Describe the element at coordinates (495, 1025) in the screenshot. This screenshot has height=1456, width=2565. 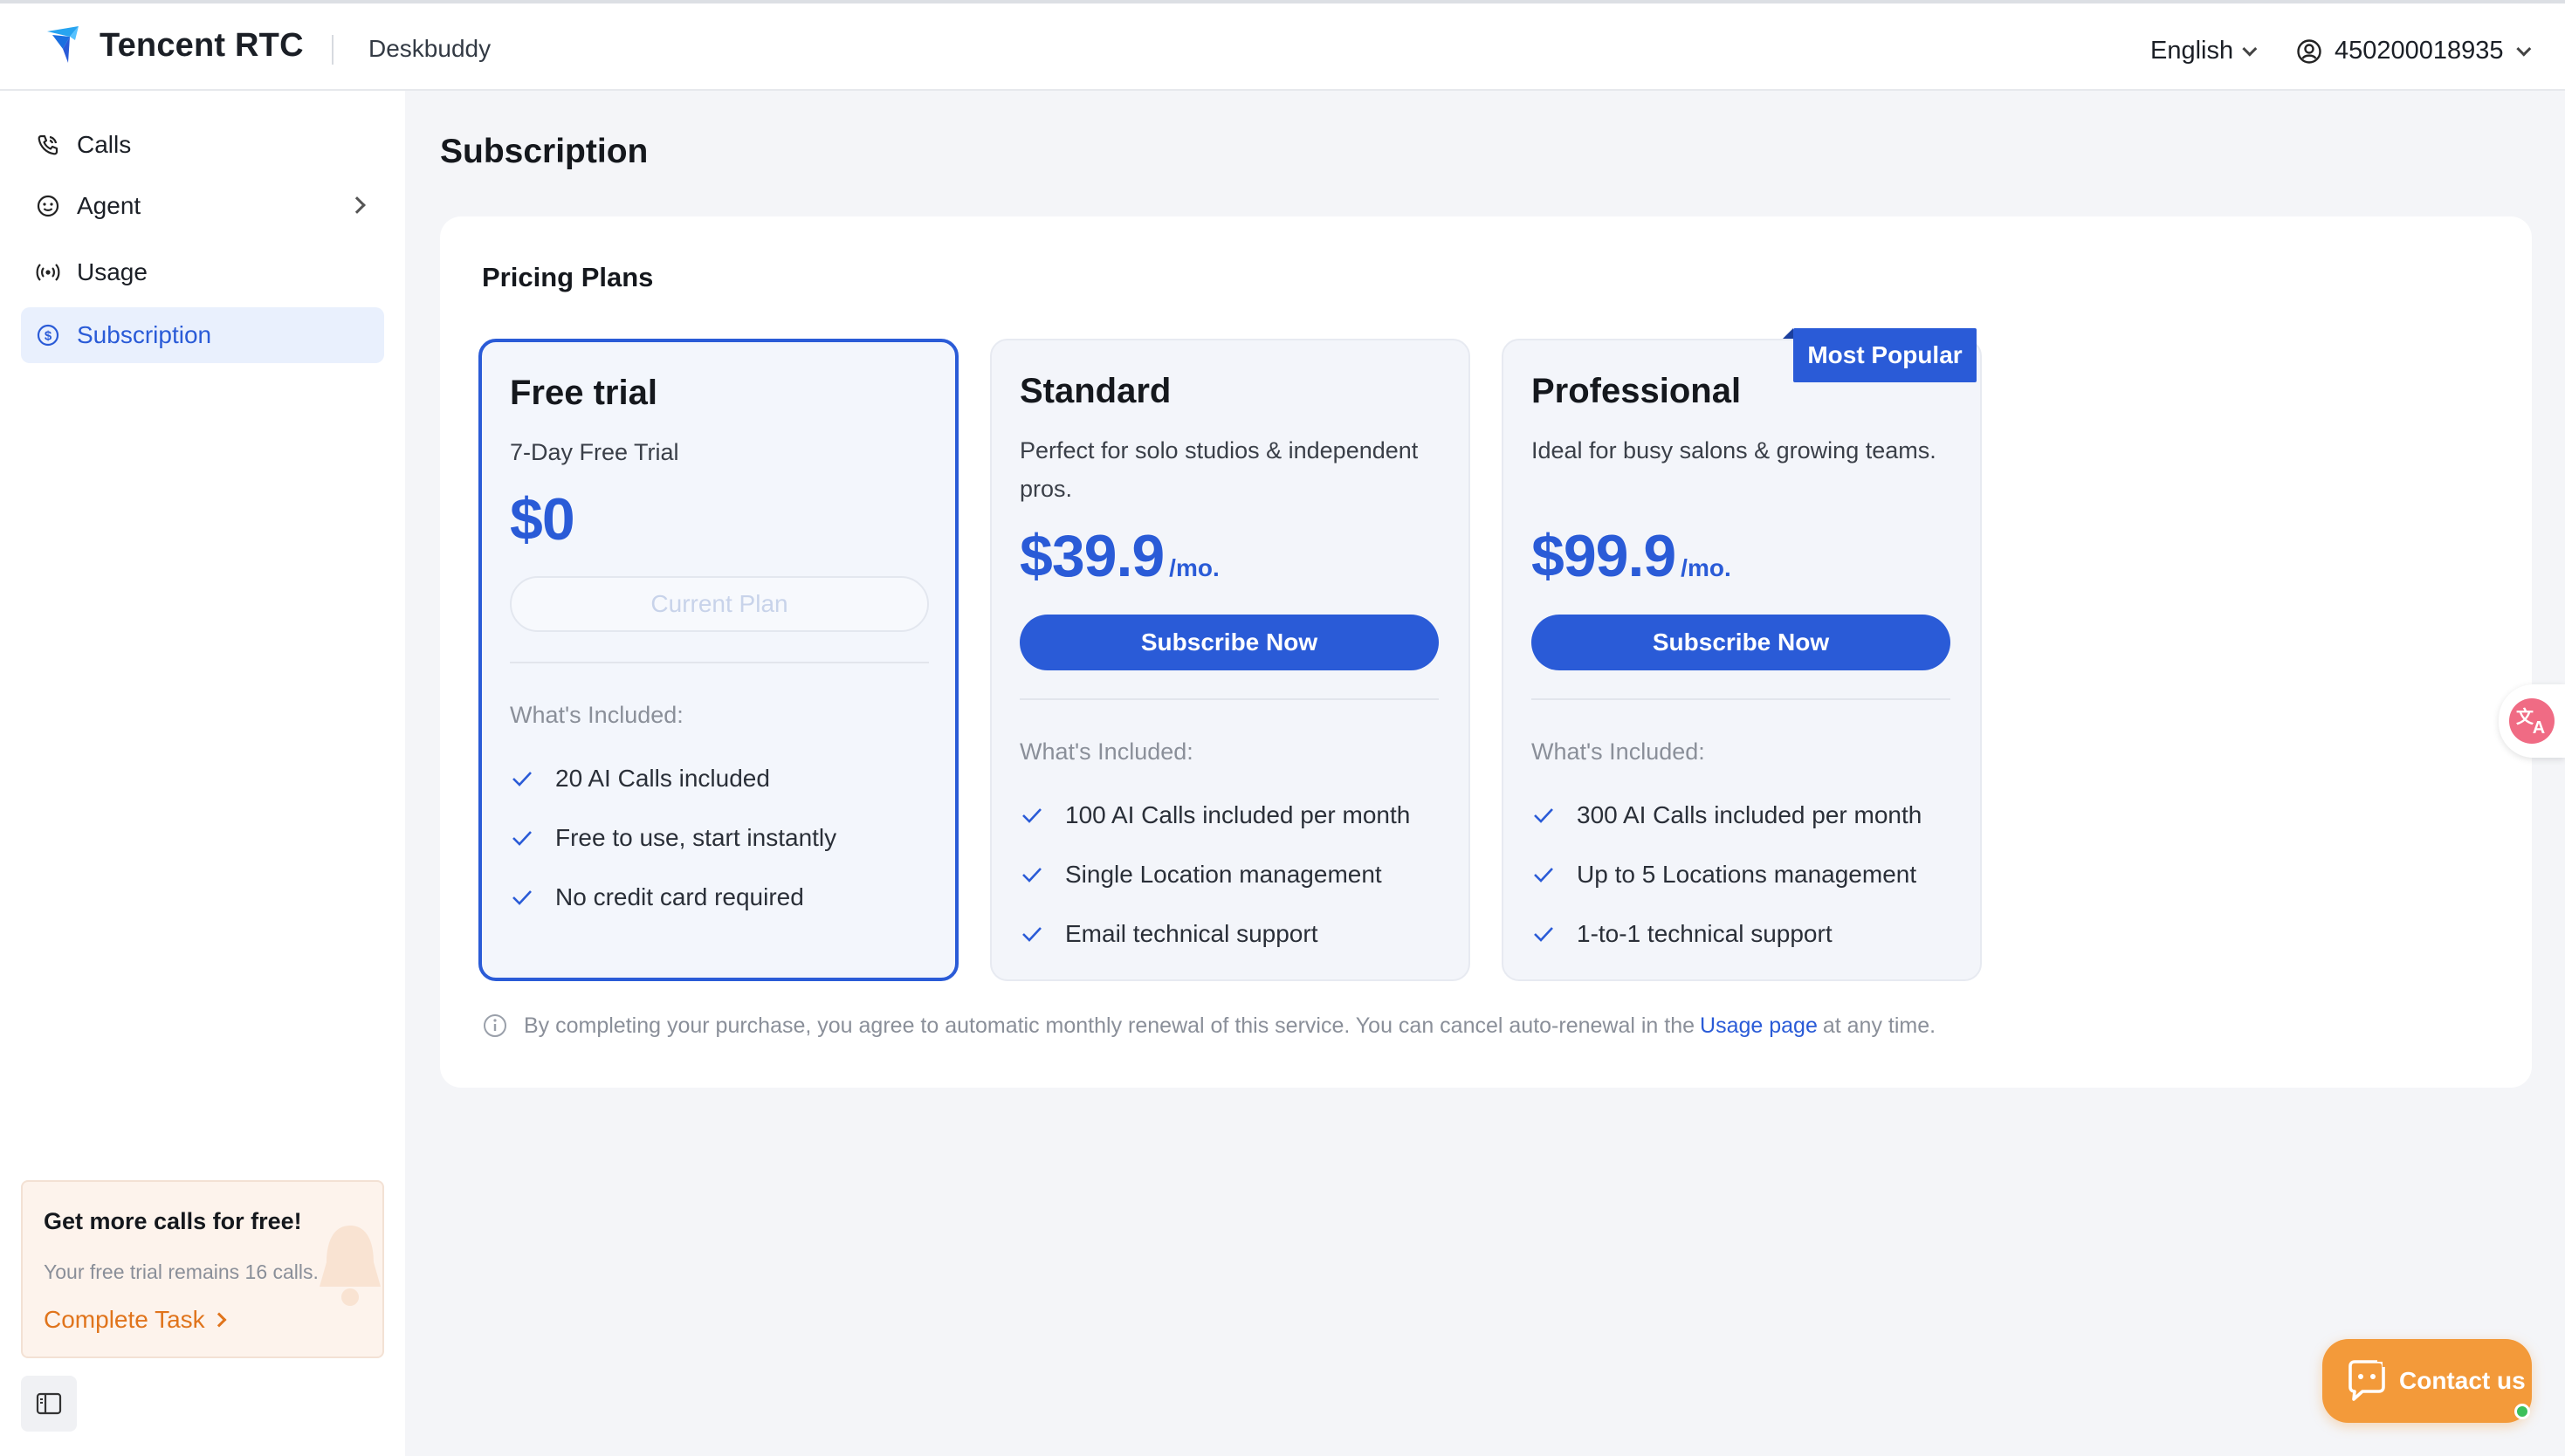
I see `info-icon` at that location.